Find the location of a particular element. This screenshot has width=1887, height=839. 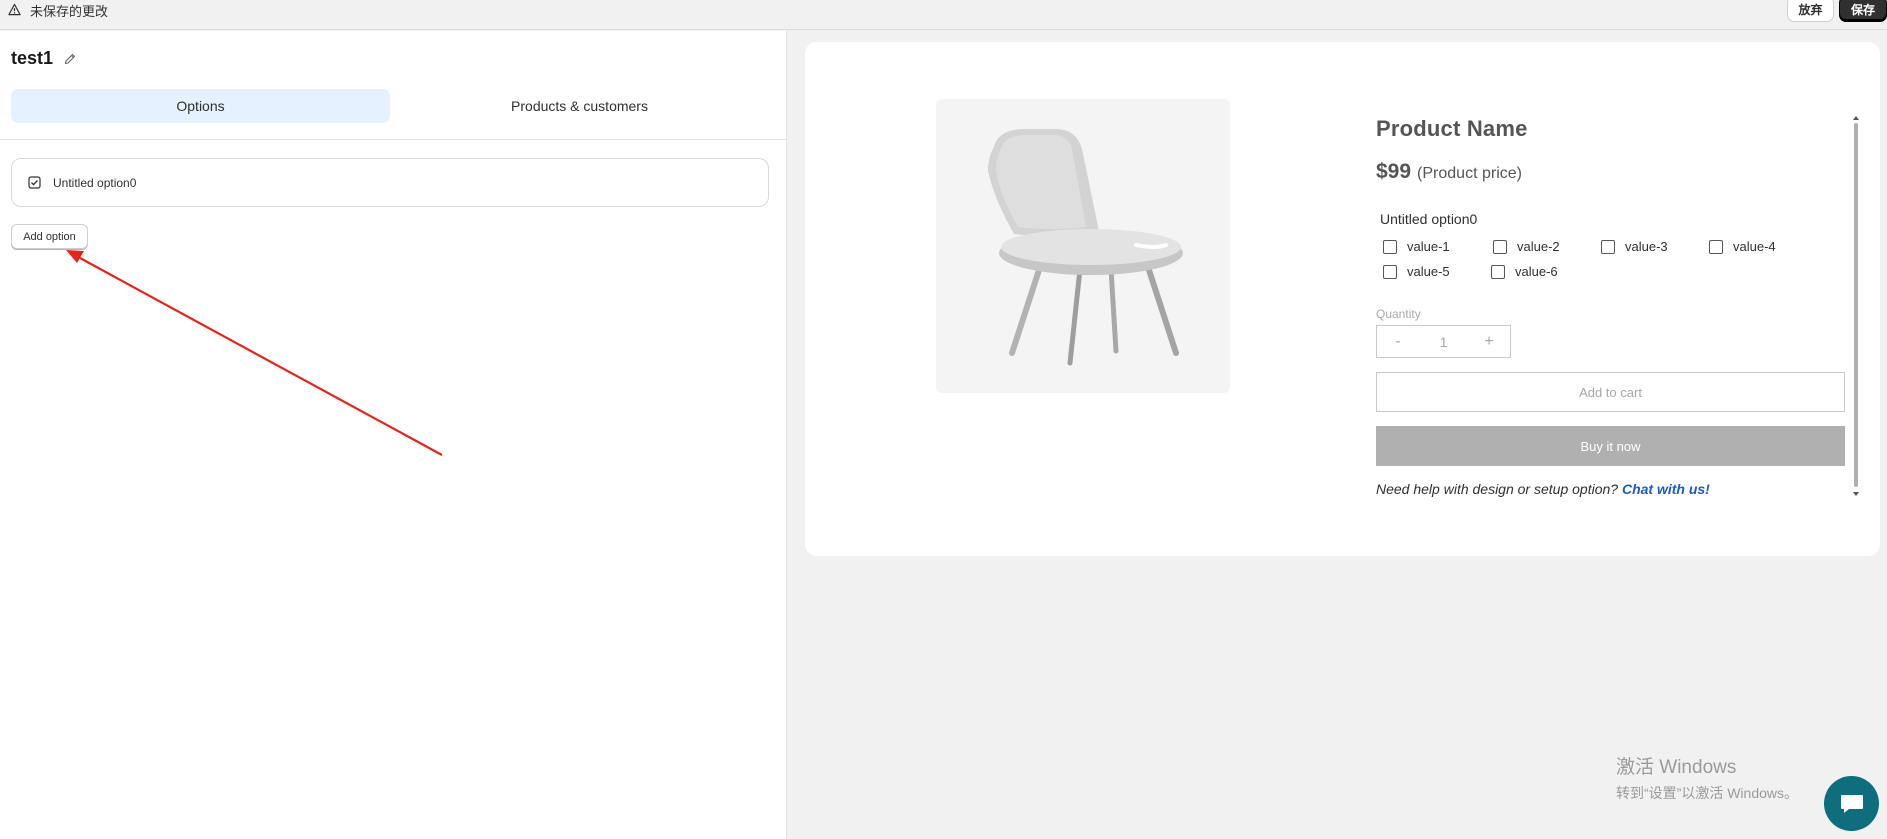

price-note: (Product price) is located at coordinates (1469, 173).